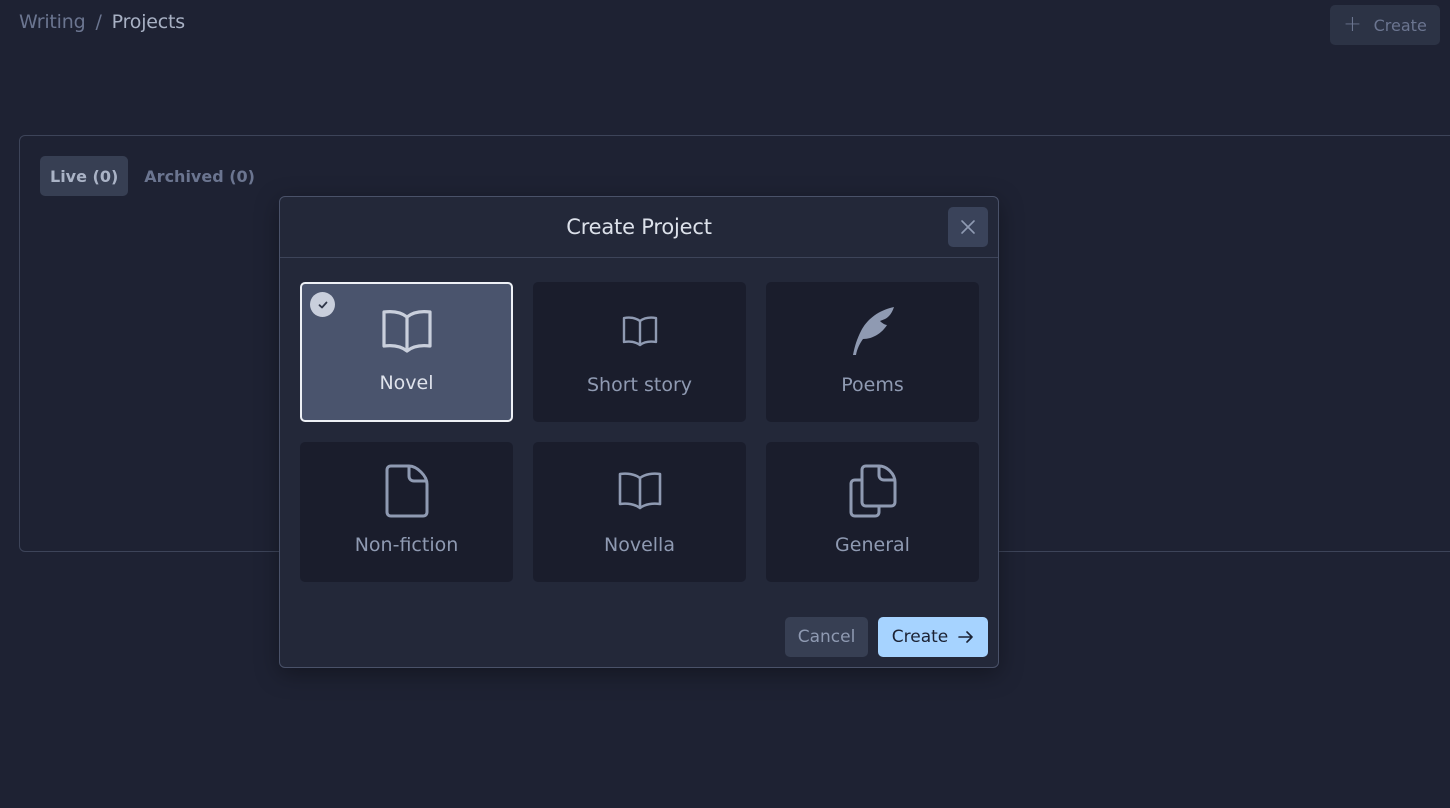 The image size is (1450, 808). Describe the element at coordinates (826, 637) in the screenshot. I see `cancel-button: Cancel` at that location.